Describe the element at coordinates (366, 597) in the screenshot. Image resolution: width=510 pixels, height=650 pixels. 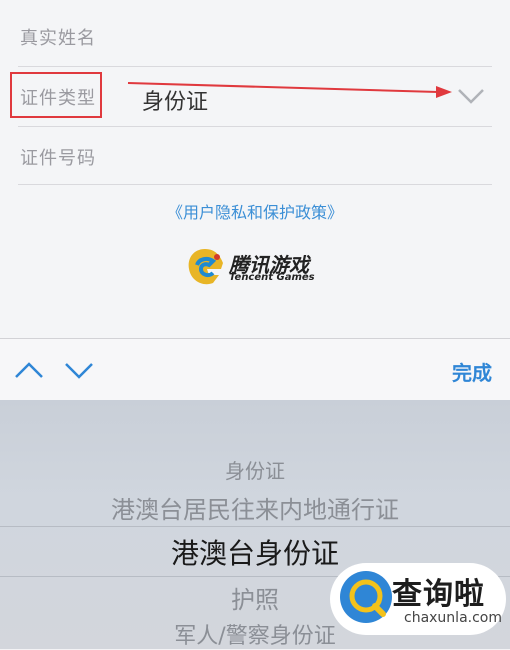
I see `search-logo-icon` at that location.